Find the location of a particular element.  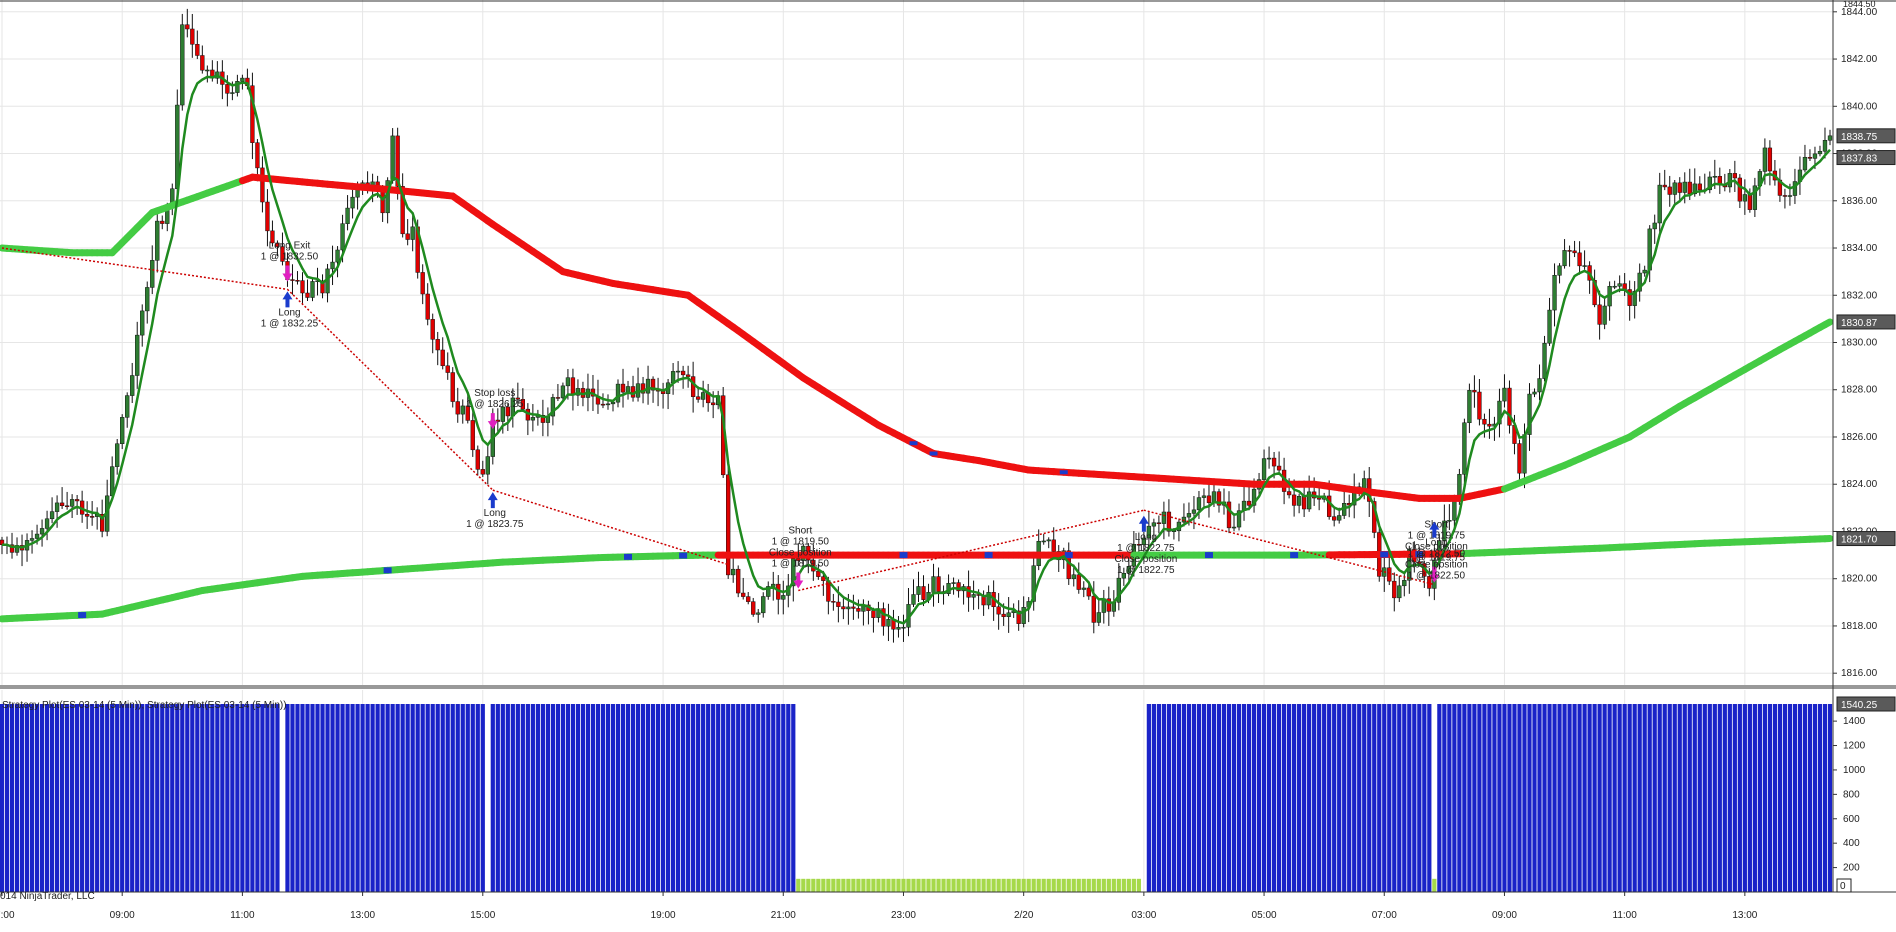

trade-long: Long1 @ 1832.25 is located at coordinates (290, 310).